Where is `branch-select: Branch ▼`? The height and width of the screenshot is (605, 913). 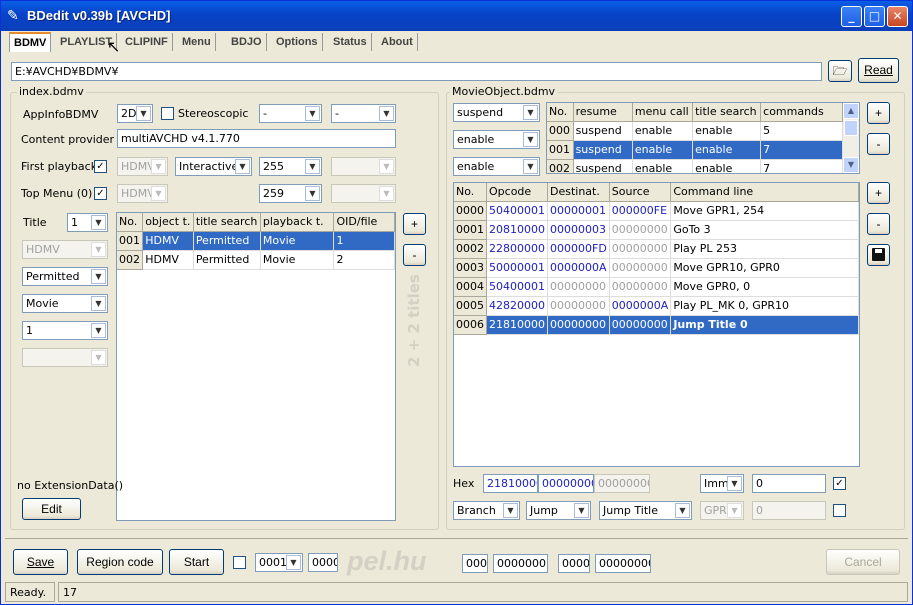
branch-select: Branch ▼ is located at coordinates (486, 510).